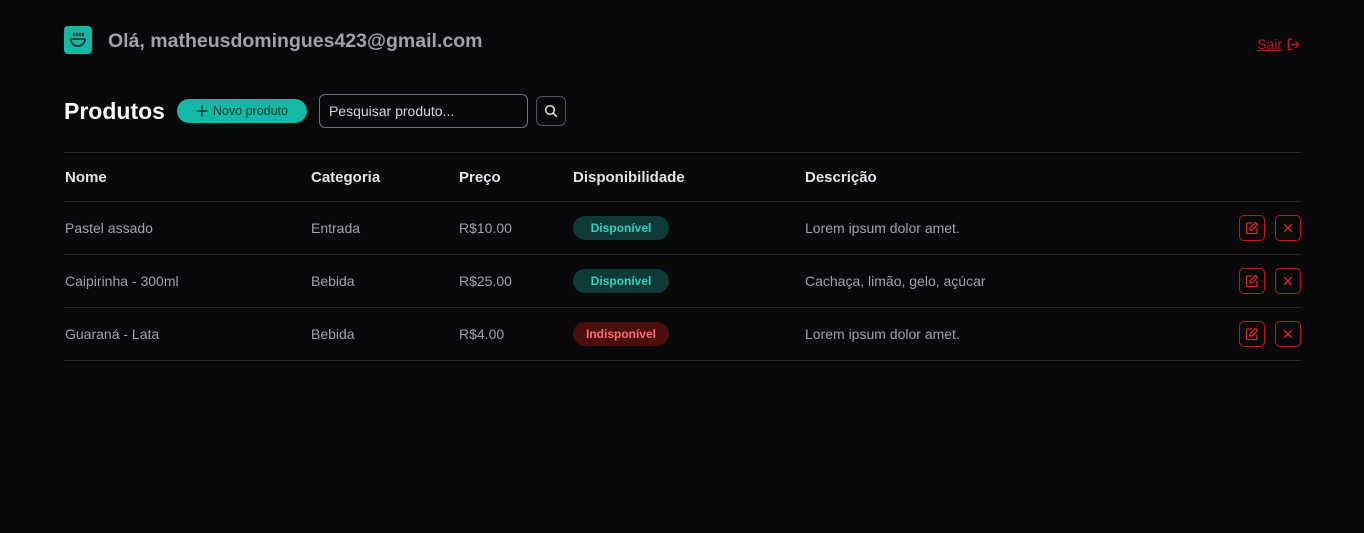  What do you see at coordinates (202, 111) in the screenshot?
I see `plus-icon` at bounding box center [202, 111].